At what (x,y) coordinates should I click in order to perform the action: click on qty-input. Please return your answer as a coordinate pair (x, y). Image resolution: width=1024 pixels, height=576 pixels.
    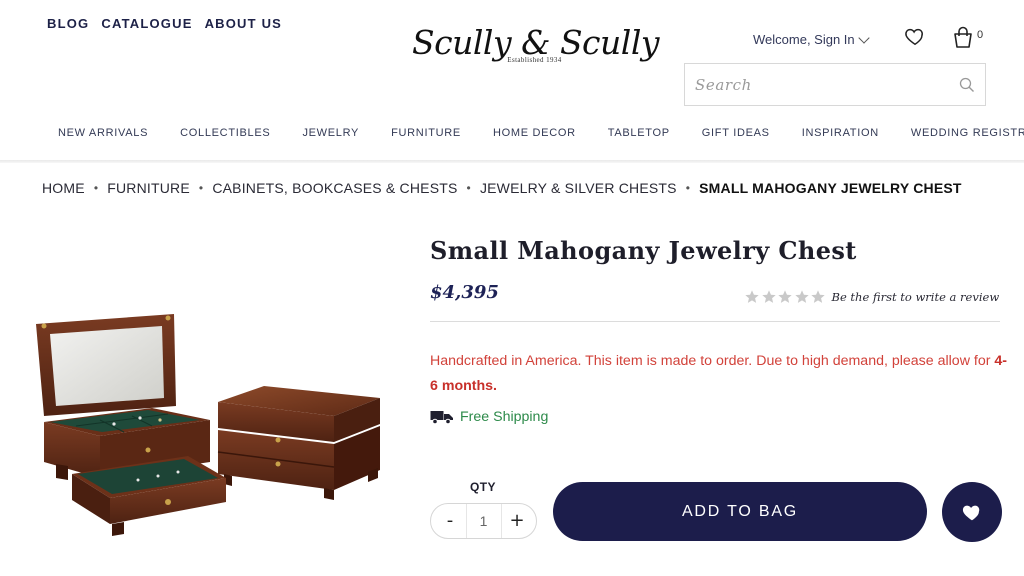
    Looking at the image, I should click on (483, 521).